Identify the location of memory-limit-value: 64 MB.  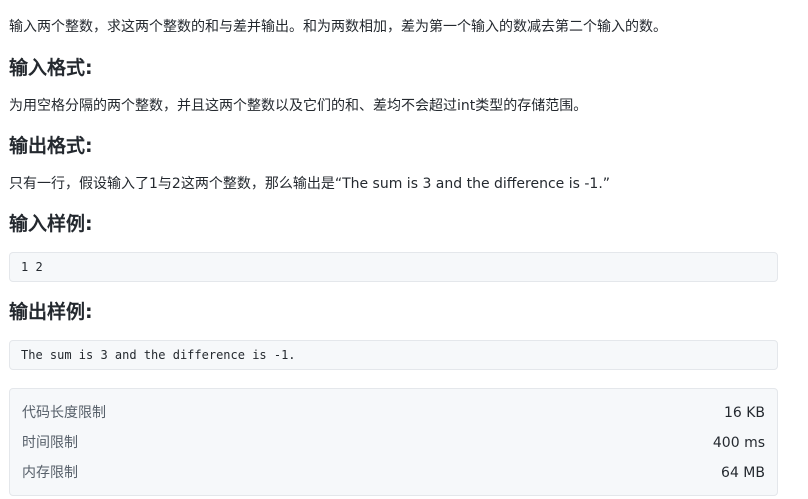
(743, 473).